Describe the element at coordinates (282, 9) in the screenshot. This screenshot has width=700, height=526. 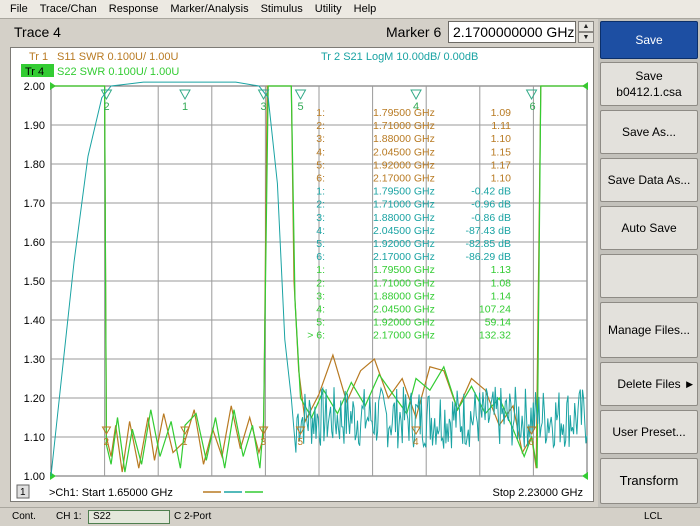
I see `menu-stimulus: Stimulus` at that location.